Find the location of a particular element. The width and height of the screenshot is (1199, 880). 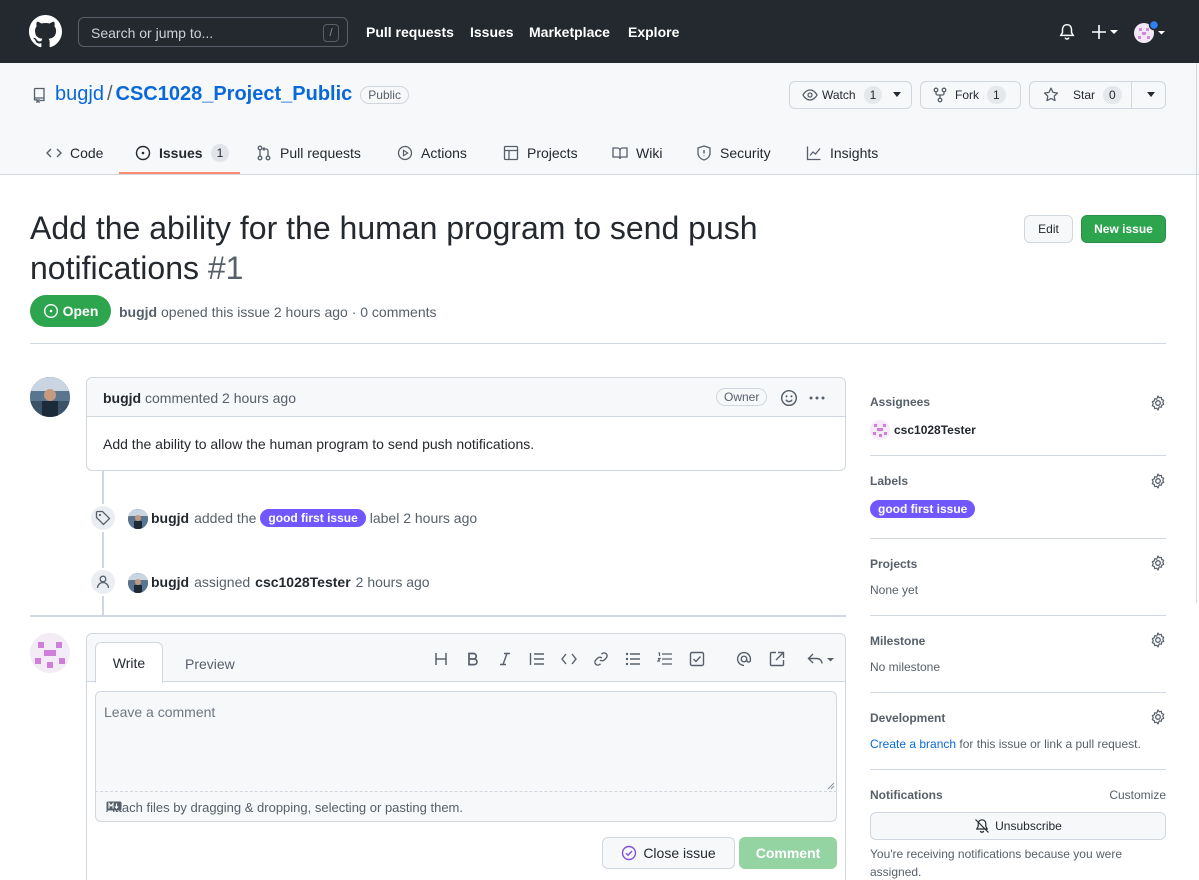

sidebar-label-good-first-issue: good first issue is located at coordinates (923, 509).